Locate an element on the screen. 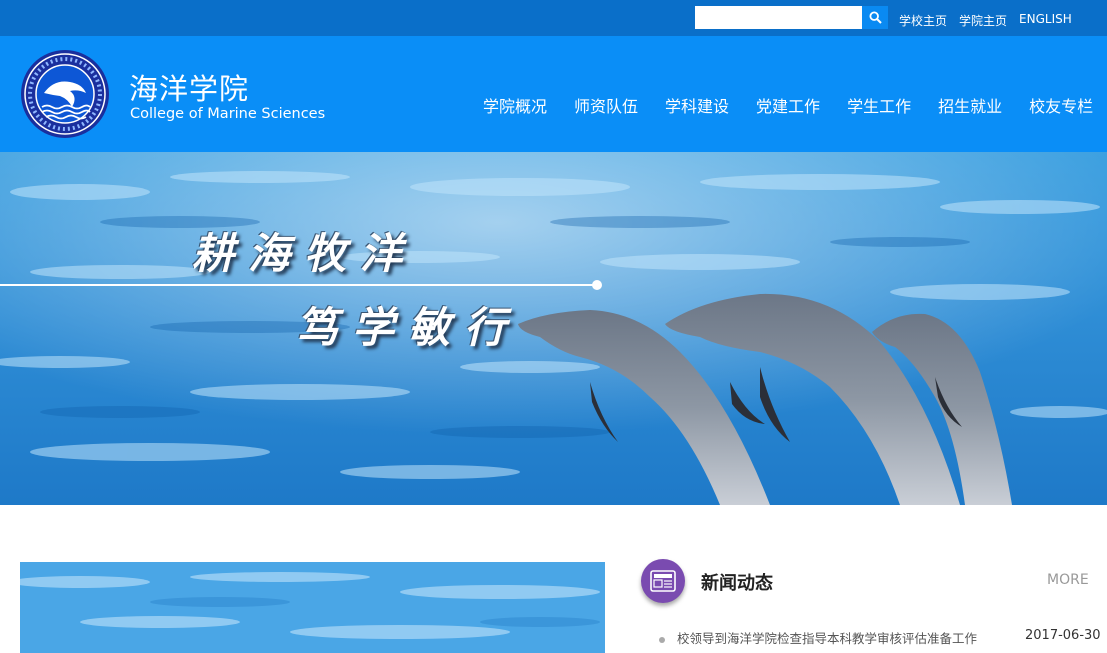 This screenshot has height=653, width=1107. link-college-home: 学院主页 is located at coordinates (983, 20).